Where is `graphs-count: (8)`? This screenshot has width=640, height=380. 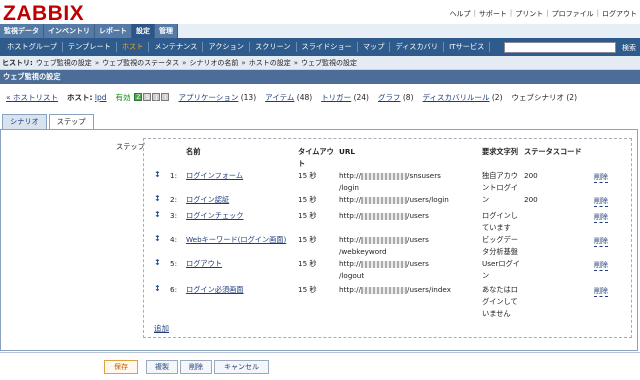
graphs-count: (8) is located at coordinates (408, 97).